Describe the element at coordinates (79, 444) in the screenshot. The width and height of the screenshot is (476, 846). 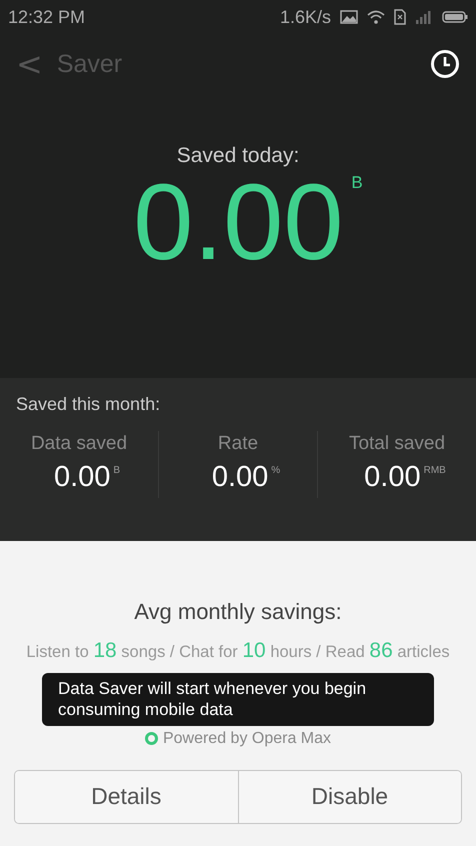
I see `stat-label: Data saved` at that location.